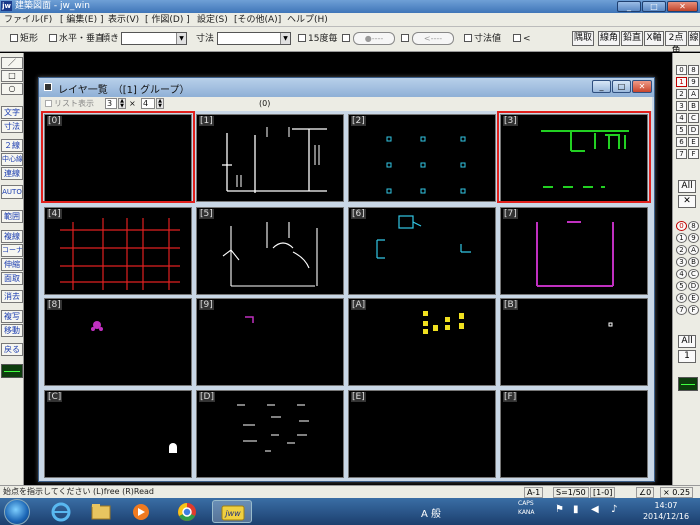 Image resolution: width=700 pixels, height=525 pixels. Describe the element at coordinates (148, 103) in the screenshot. I see `rows-spin-input: 4` at that location.